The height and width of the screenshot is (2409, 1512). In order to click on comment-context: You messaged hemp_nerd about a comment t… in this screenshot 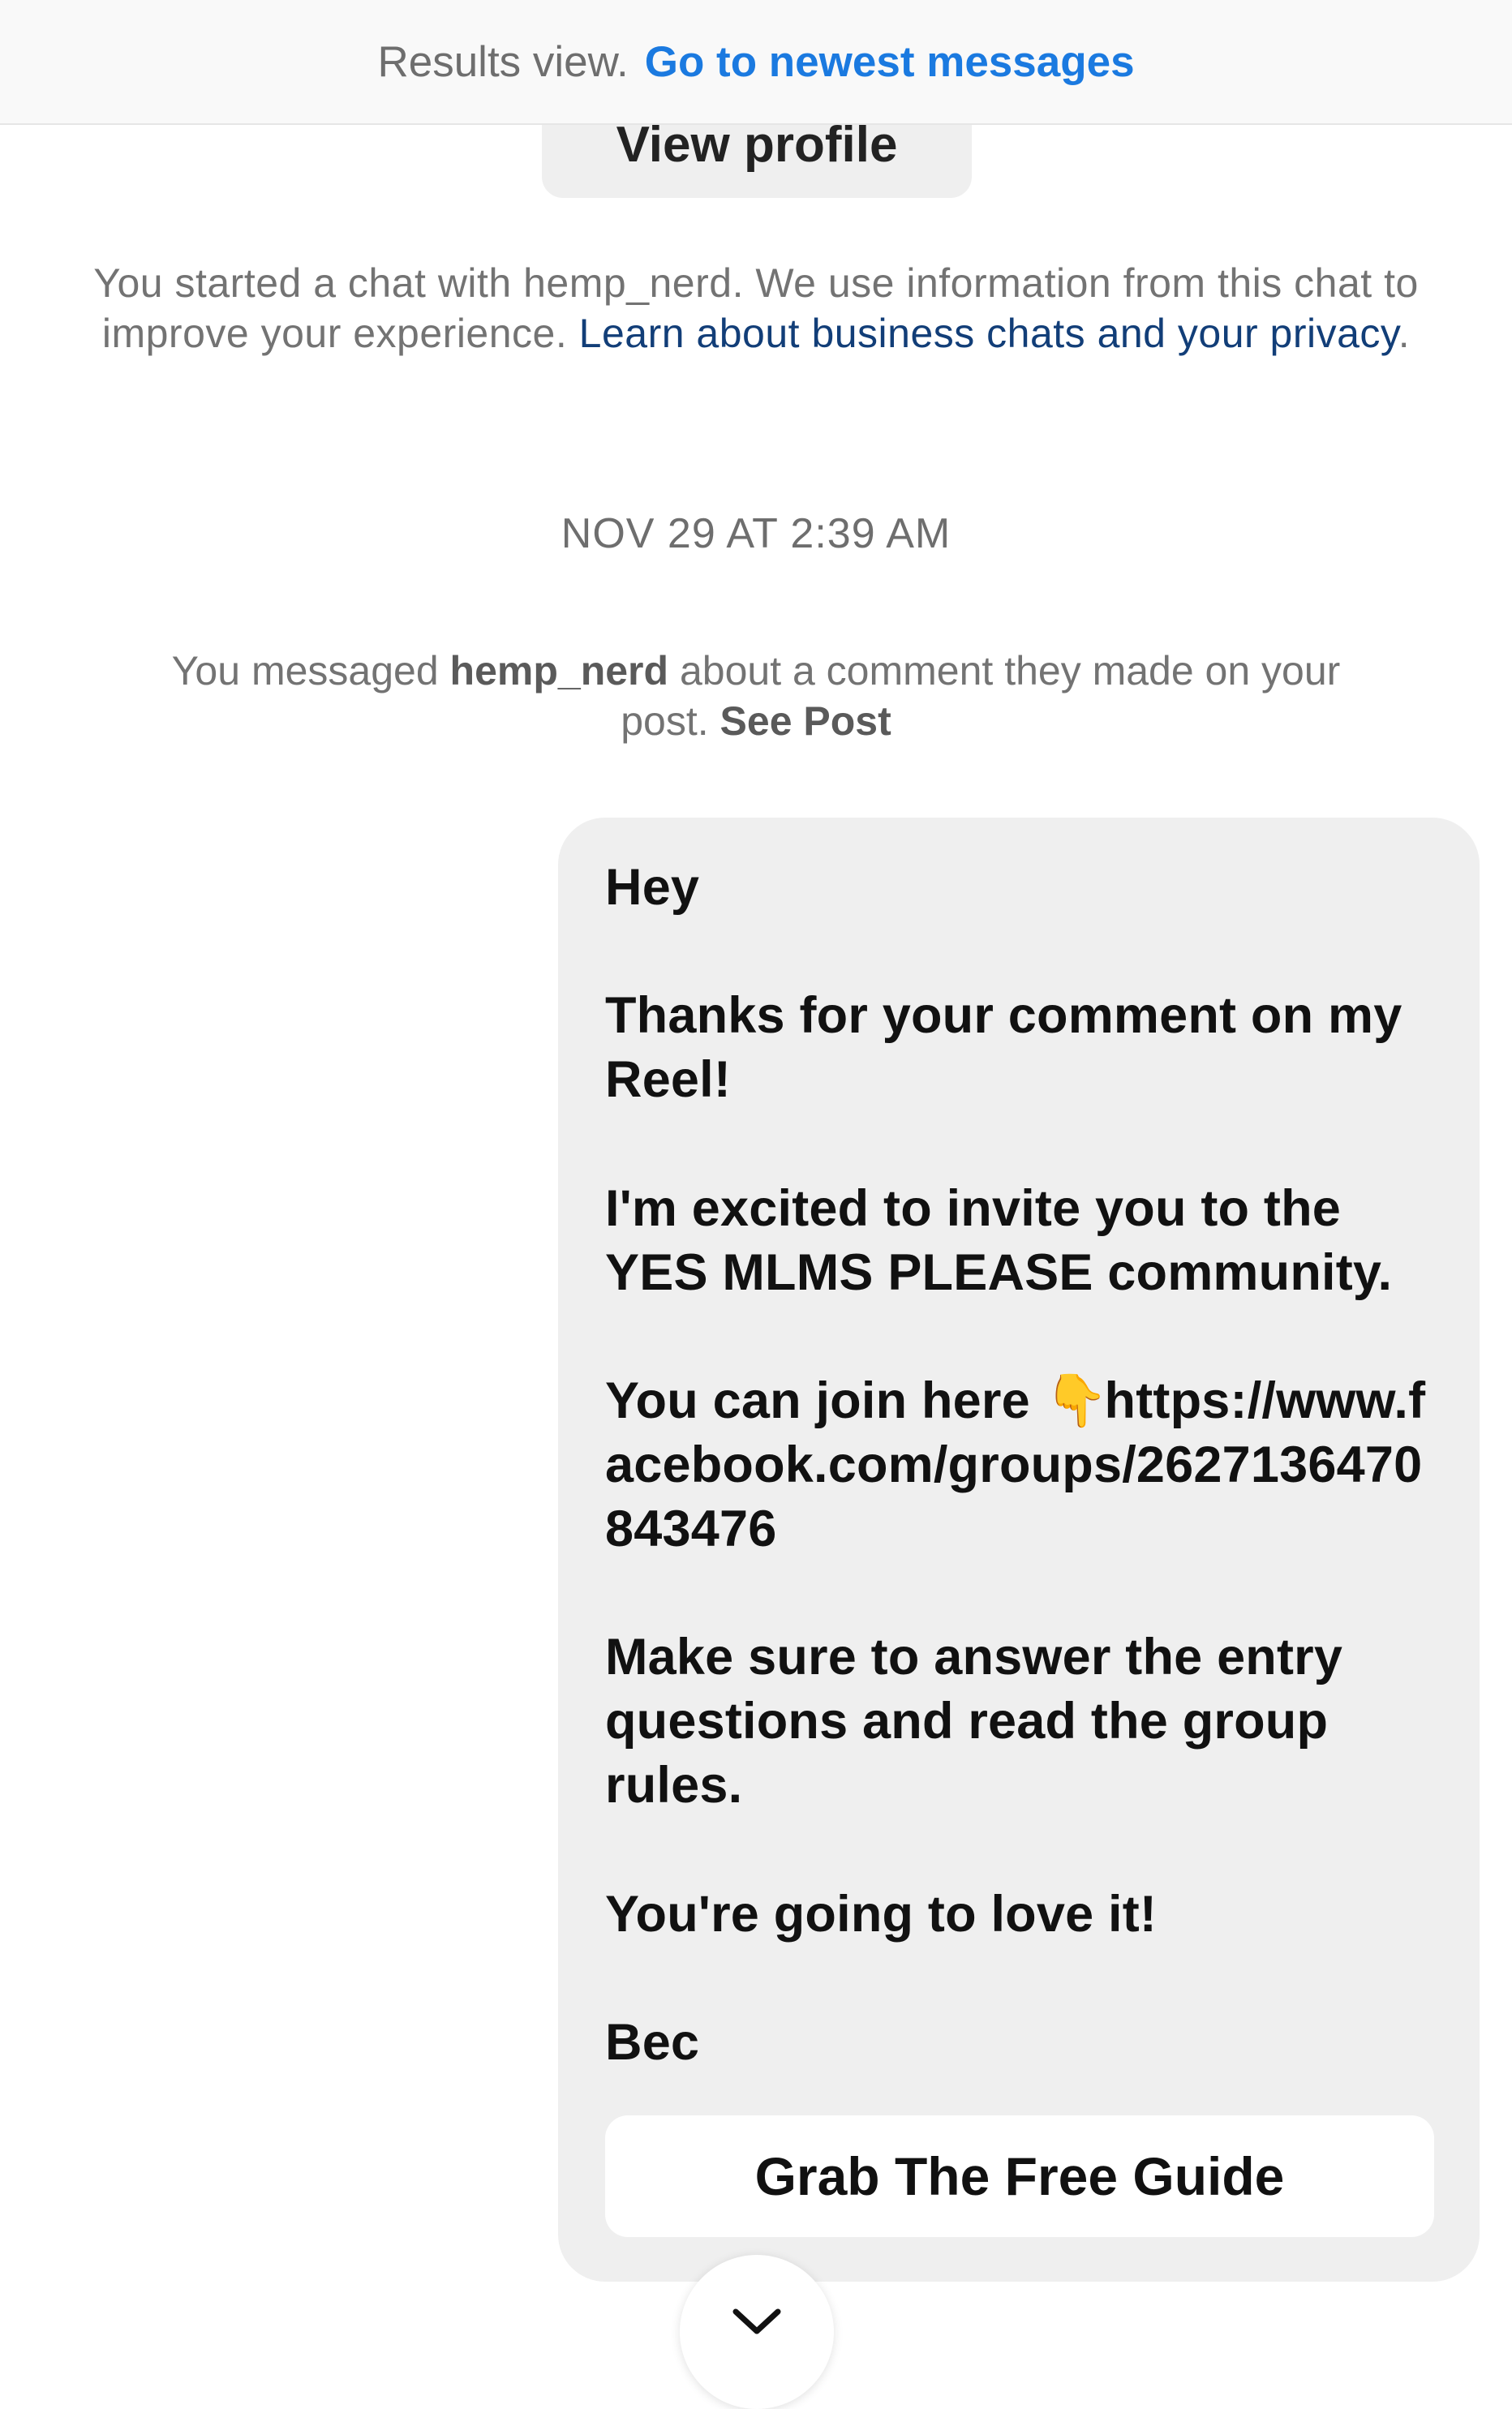, I will do `click(756, 696)`.